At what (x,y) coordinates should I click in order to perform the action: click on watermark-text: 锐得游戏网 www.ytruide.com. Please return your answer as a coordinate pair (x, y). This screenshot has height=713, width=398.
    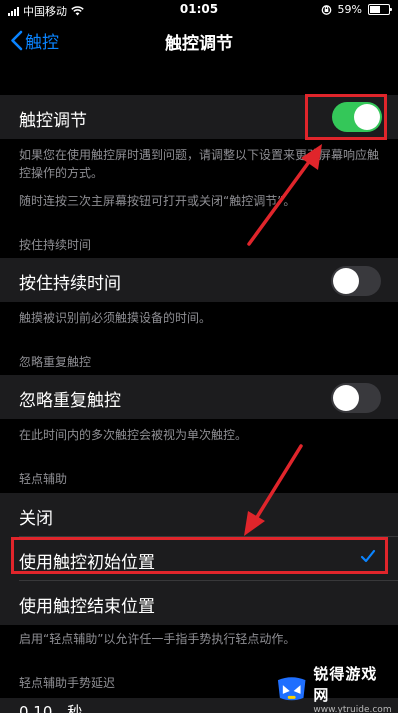
    Looking at the image, I should click on (352, 688).